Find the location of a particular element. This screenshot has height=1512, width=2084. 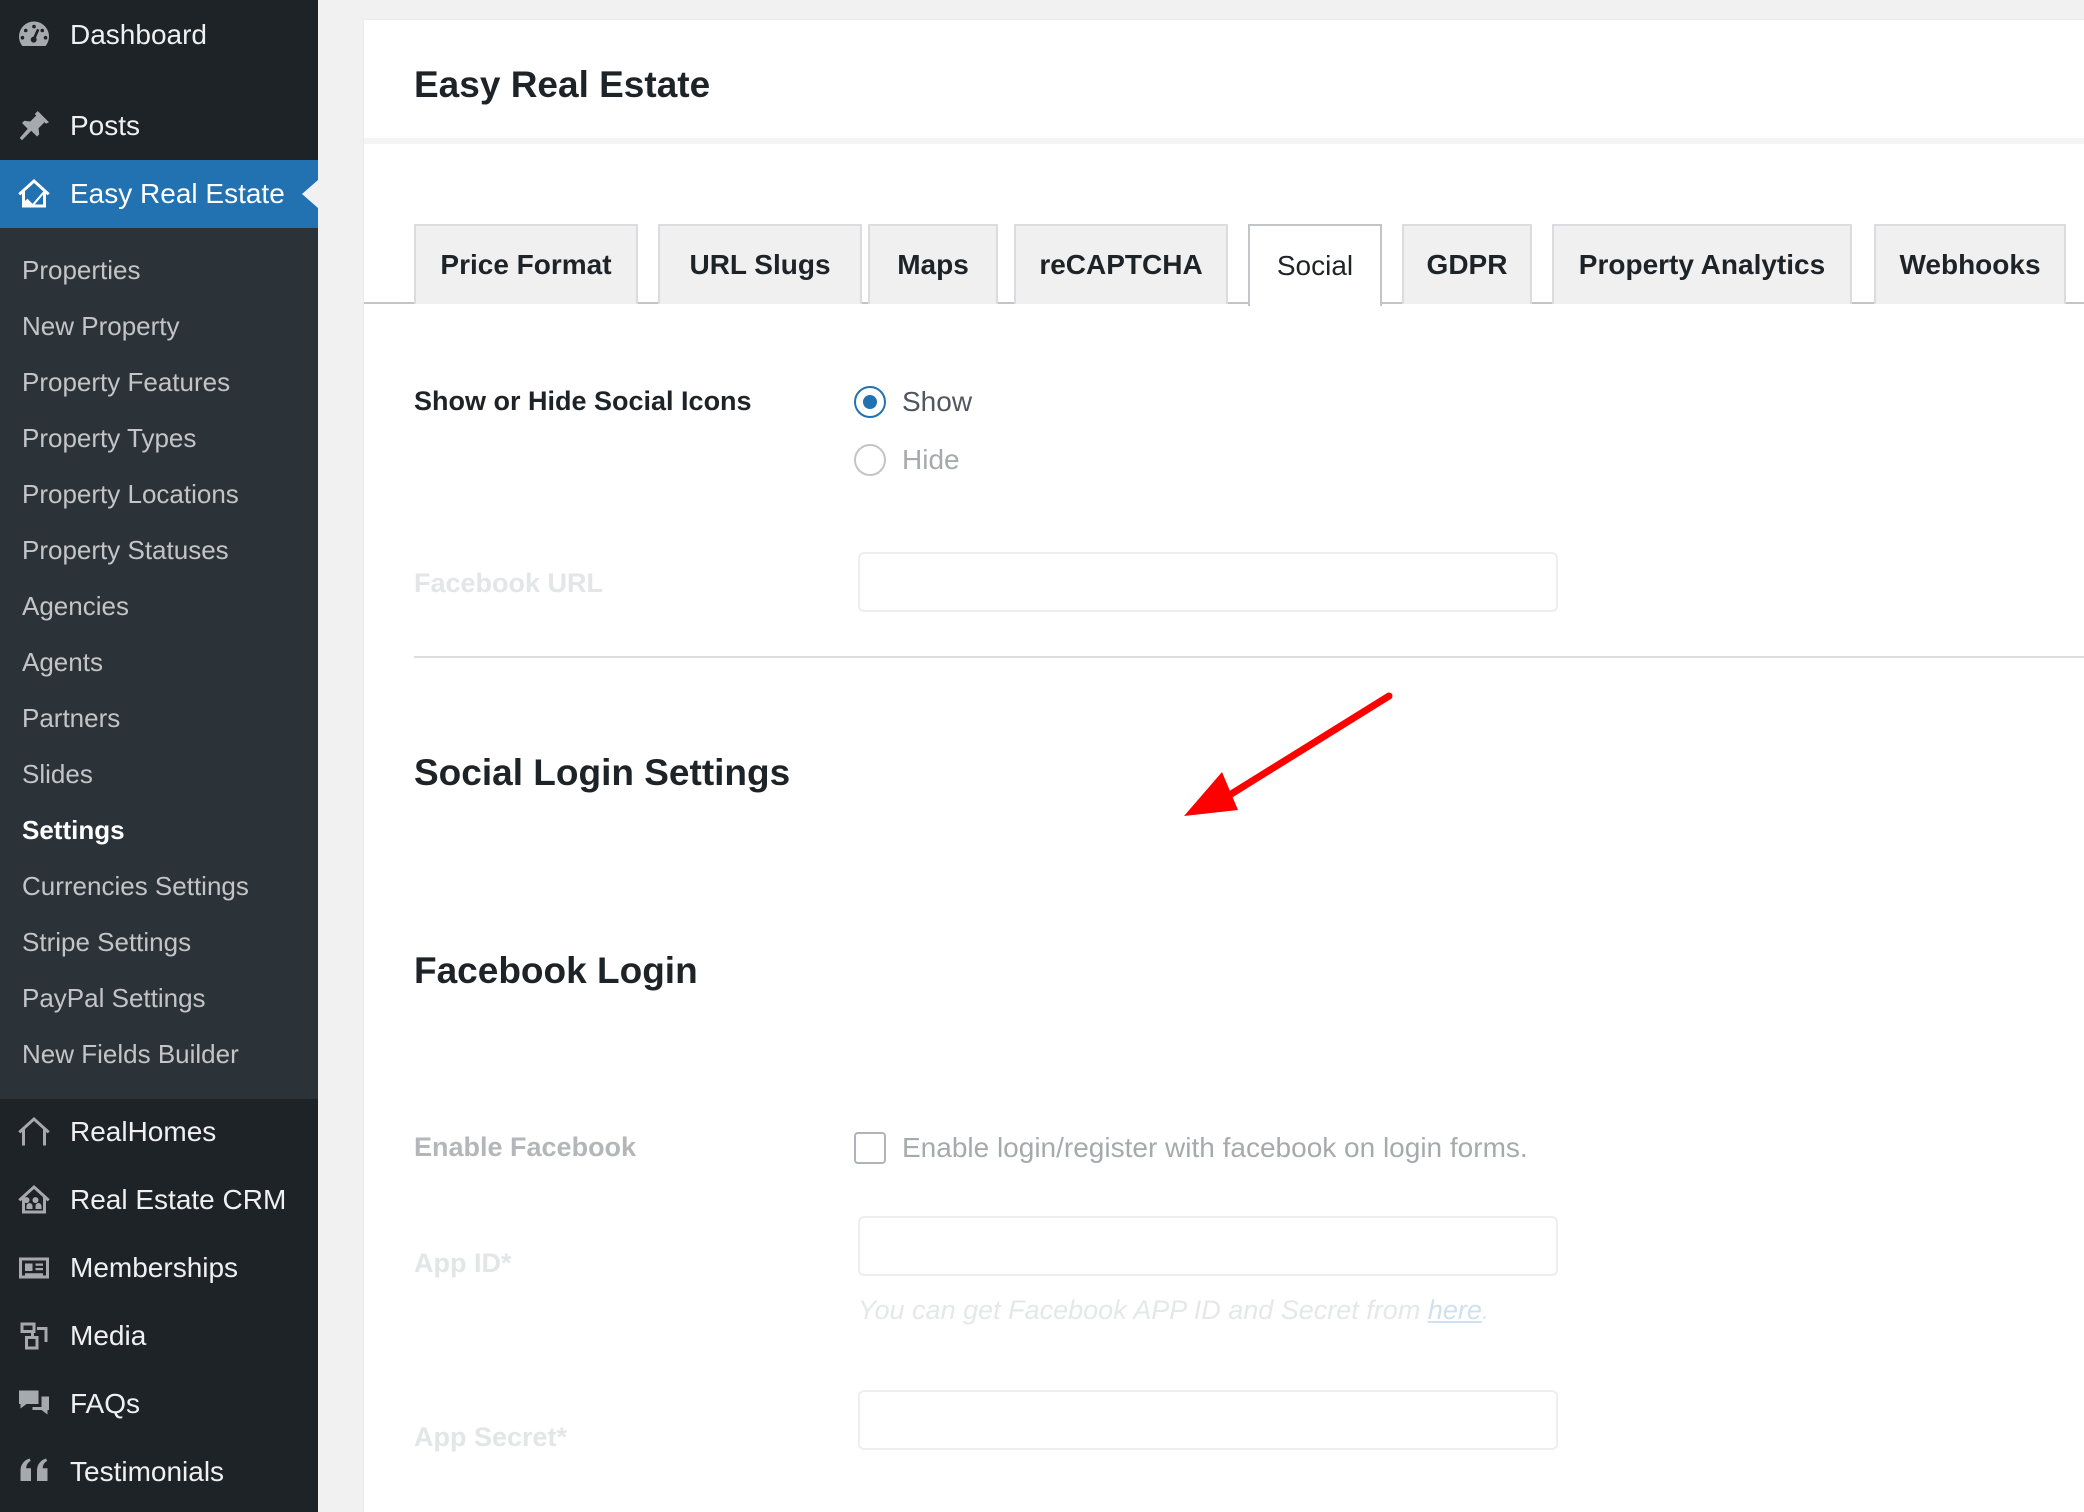

tab-recaptcha: reCAPTCHA is located at coordinates (1121, 264).